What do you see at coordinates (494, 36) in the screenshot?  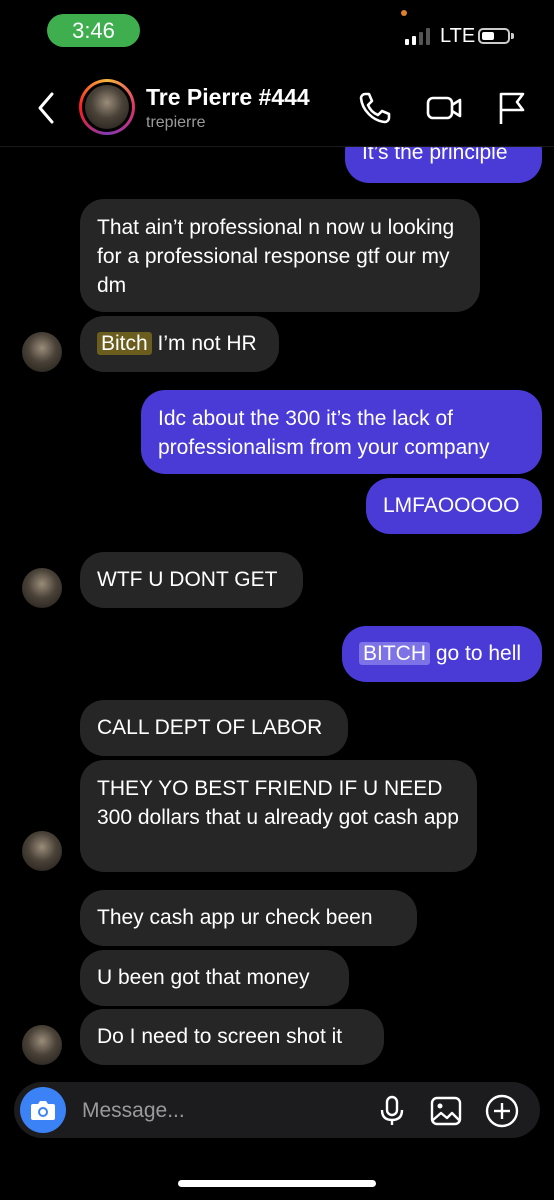 I see `battery-icon` at bounding box center [494, 36].